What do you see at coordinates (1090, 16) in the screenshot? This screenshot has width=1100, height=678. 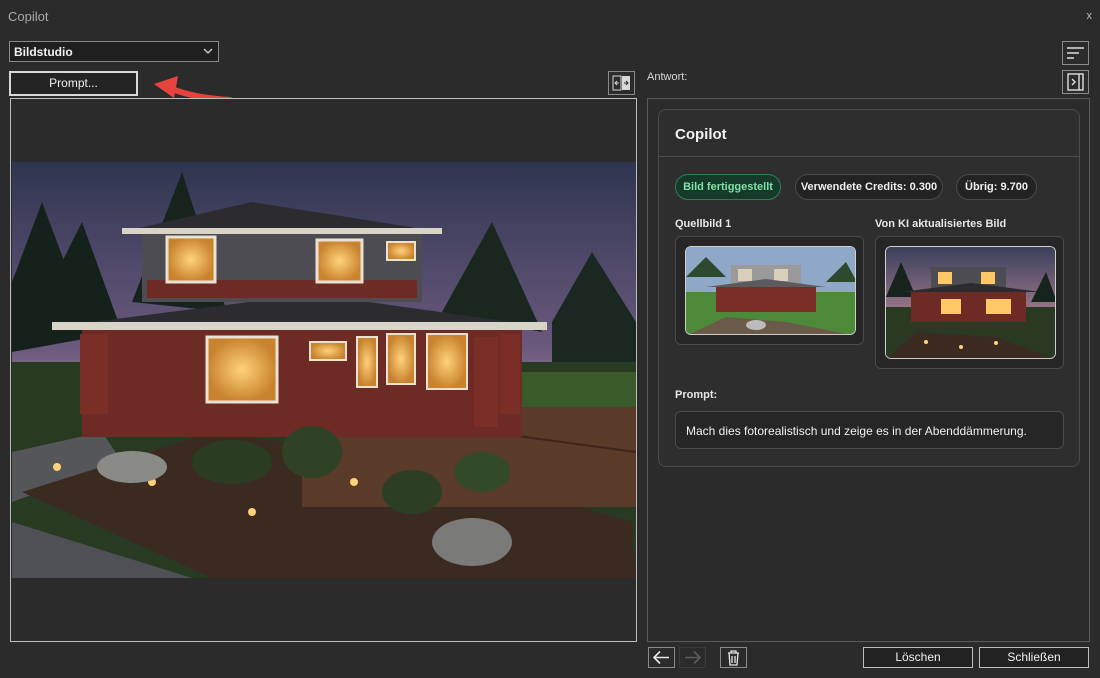 I see `window-close-button: x` at bounding box center [1090, 16].